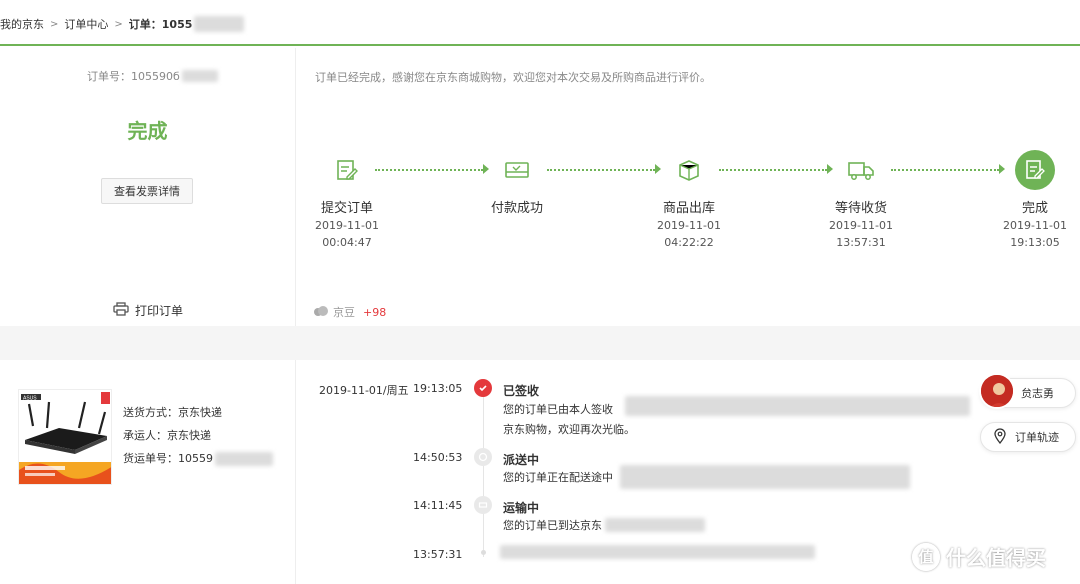  I want to click on print-order-label: 打印订单, so click(159, 311).